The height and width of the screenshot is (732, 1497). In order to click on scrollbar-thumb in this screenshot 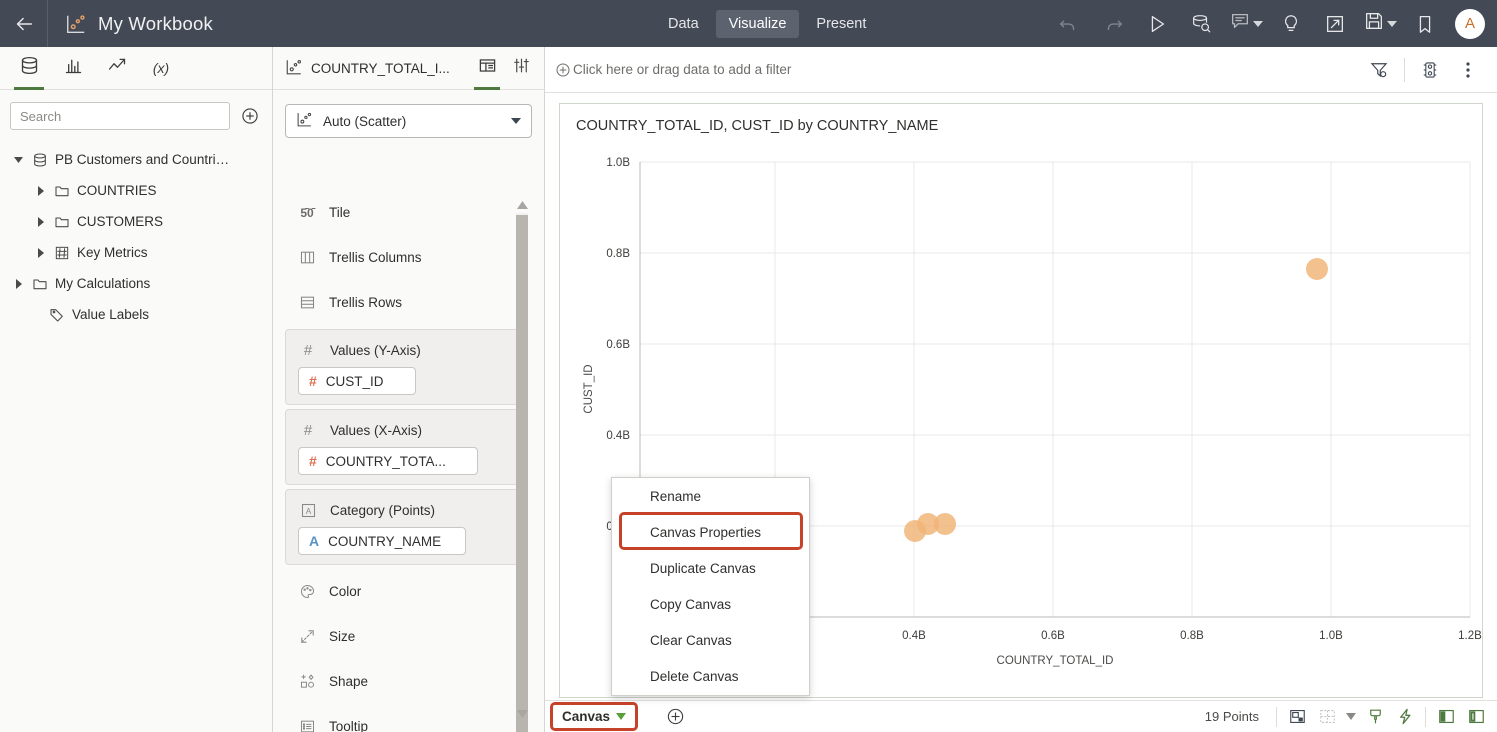, I will do `click(522, 473)`.